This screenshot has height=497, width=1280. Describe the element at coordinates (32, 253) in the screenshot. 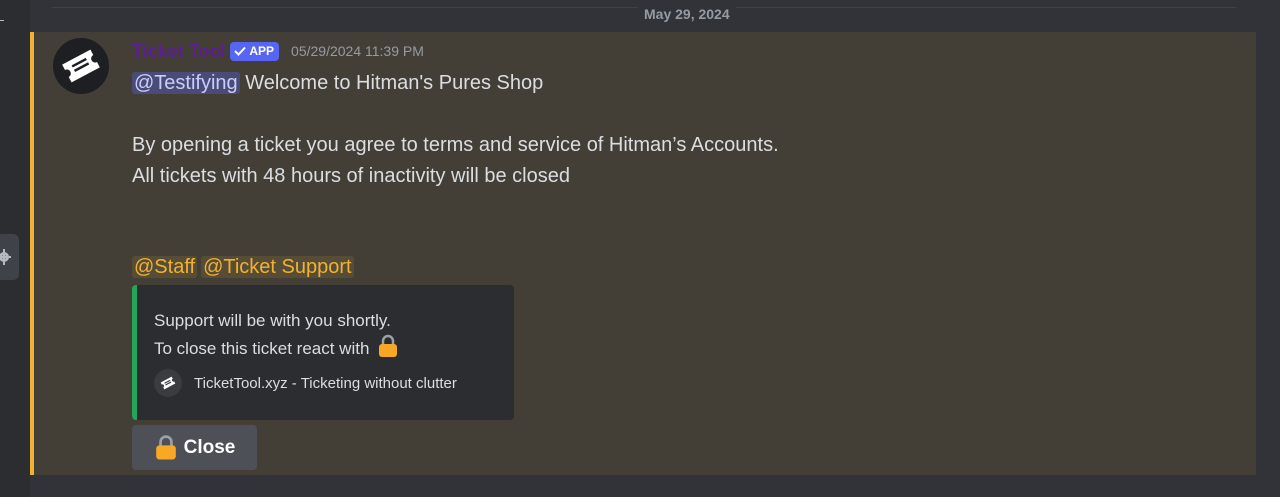

I see `mention-highlight-bar` at that location.